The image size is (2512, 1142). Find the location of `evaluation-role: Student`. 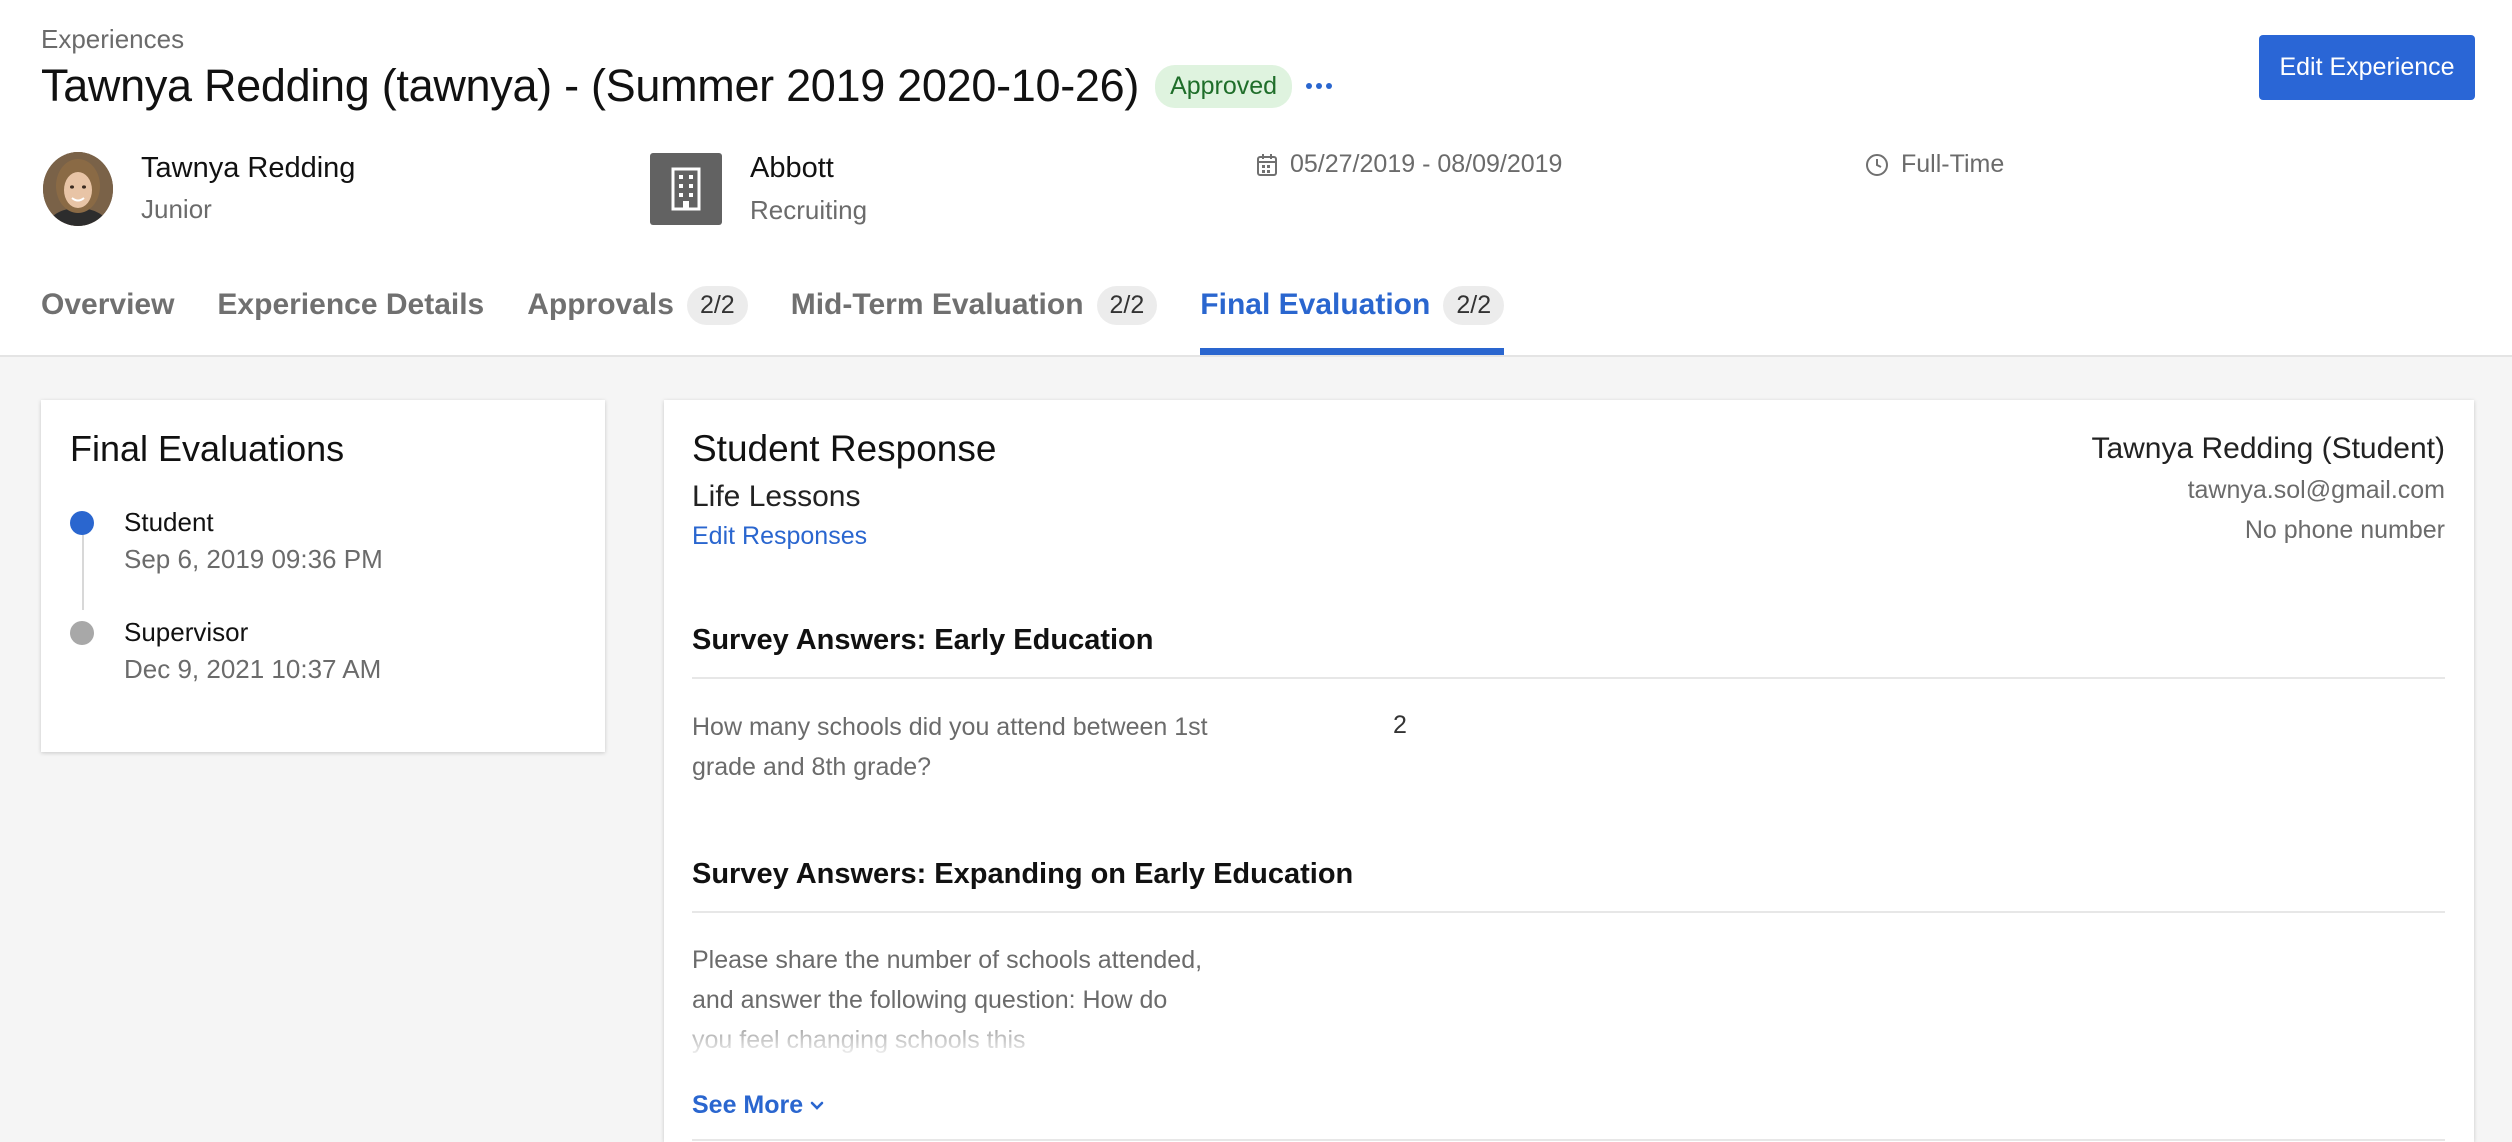

evaluation-role: Student is located at coordinates (169, 522).